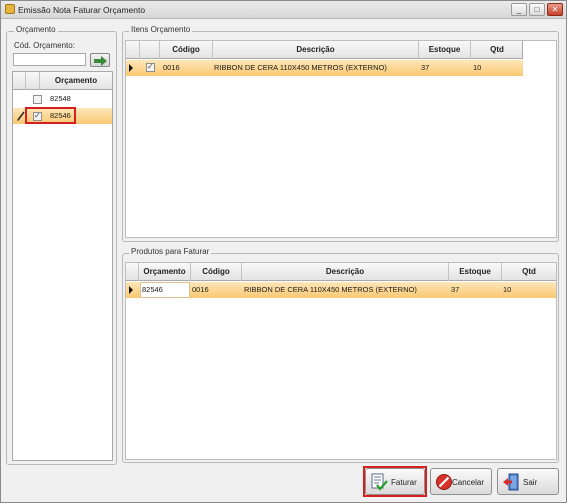  Describe the element at coordinates (82, 10) in the screenshot. I see `window-title: Emissão Nota Faturar Orçamento` at that location.